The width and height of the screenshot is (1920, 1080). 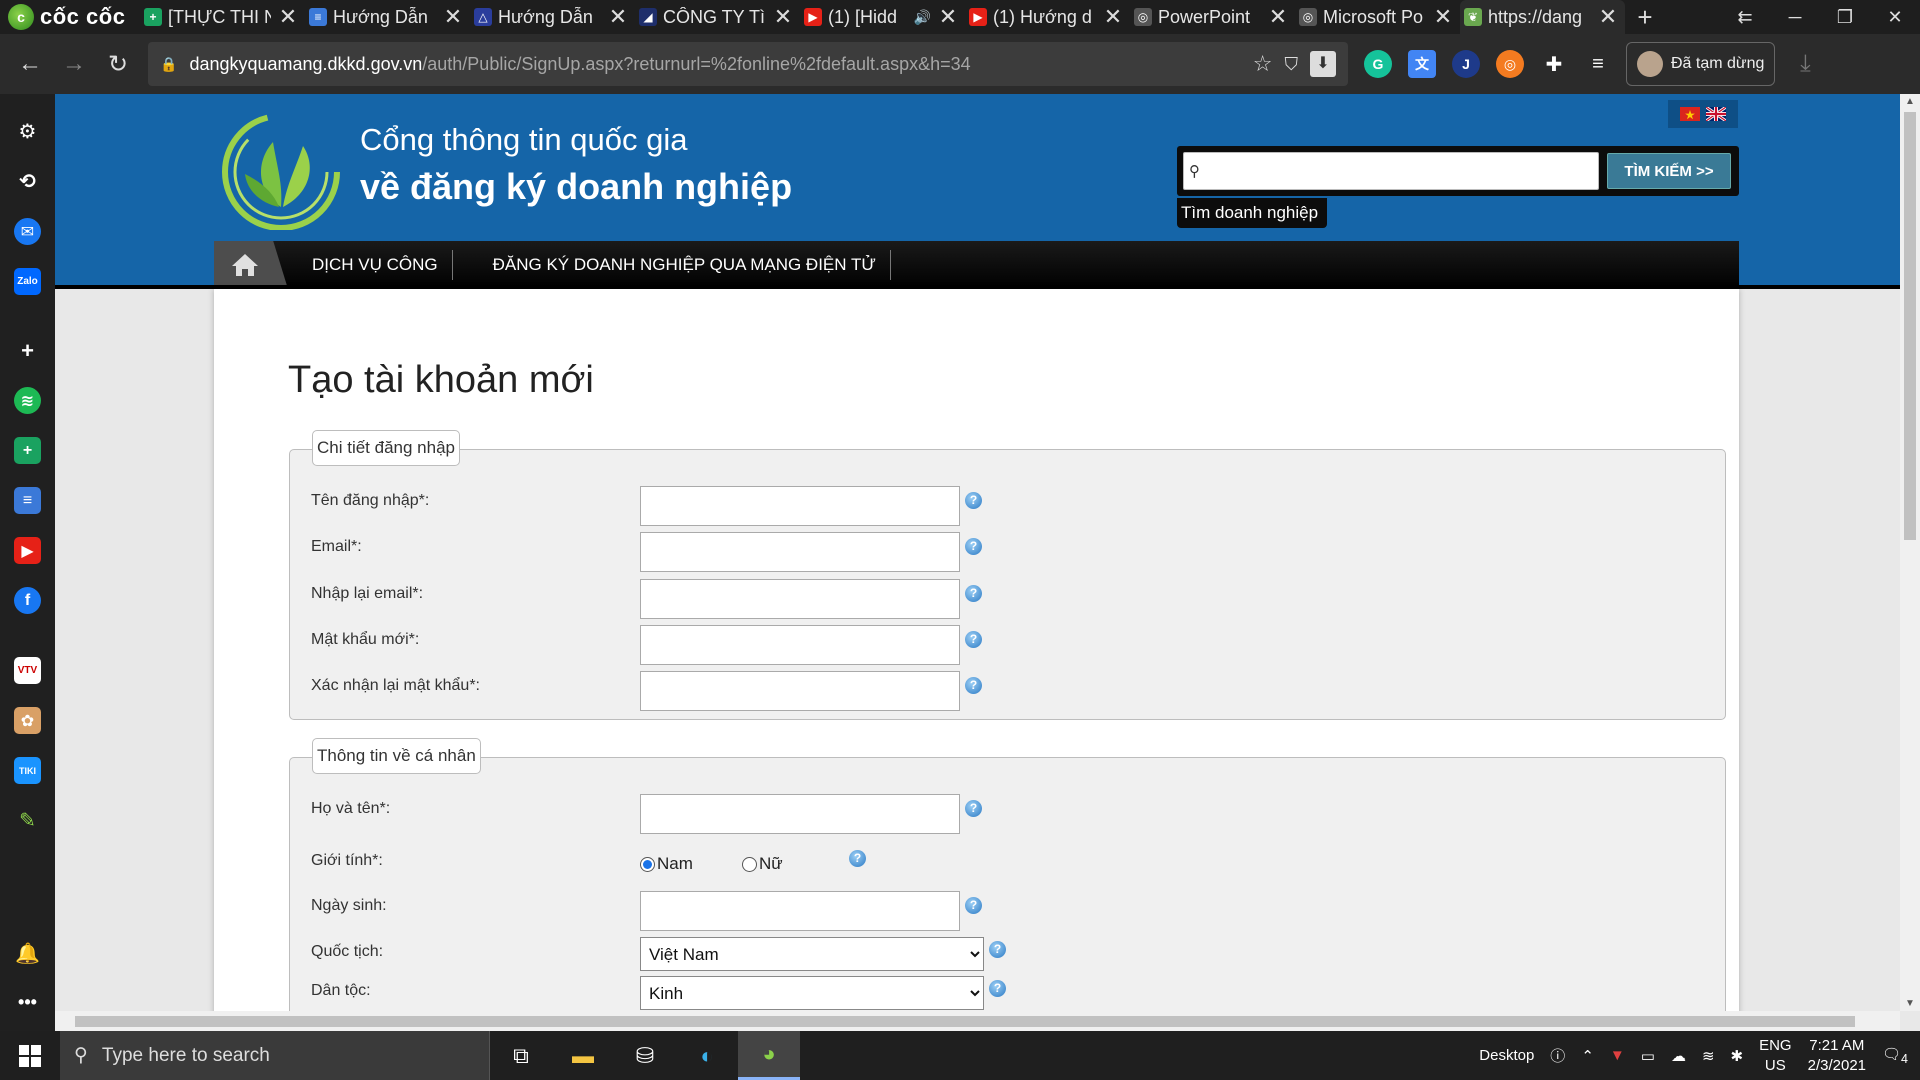 What do you see at coordinates (583, 1055) in the screenshot?
I see `file-explorer-icon: ▬` at bounding box center [583, 1055].